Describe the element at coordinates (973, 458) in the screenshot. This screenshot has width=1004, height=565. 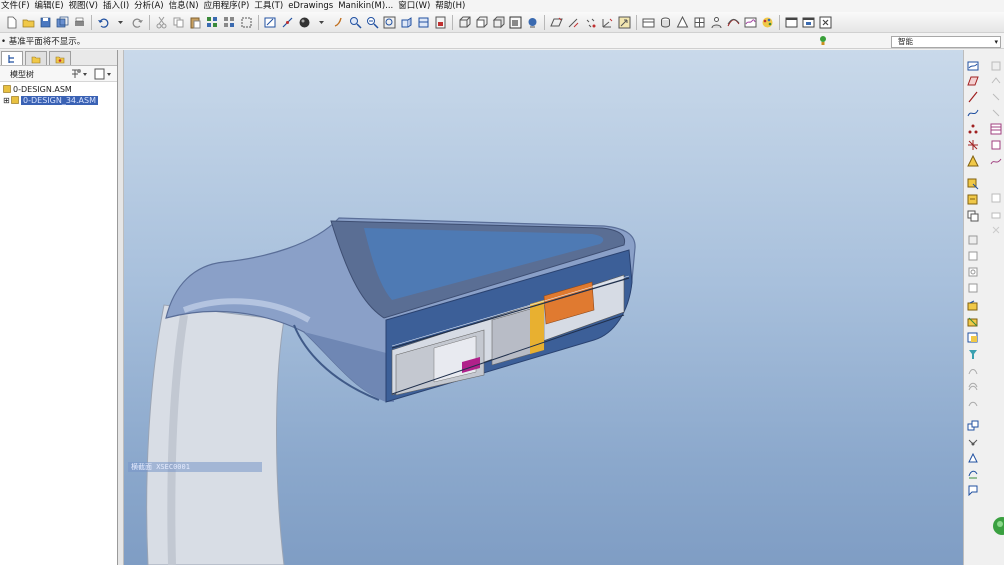
I see `project-tool-button` at that location.